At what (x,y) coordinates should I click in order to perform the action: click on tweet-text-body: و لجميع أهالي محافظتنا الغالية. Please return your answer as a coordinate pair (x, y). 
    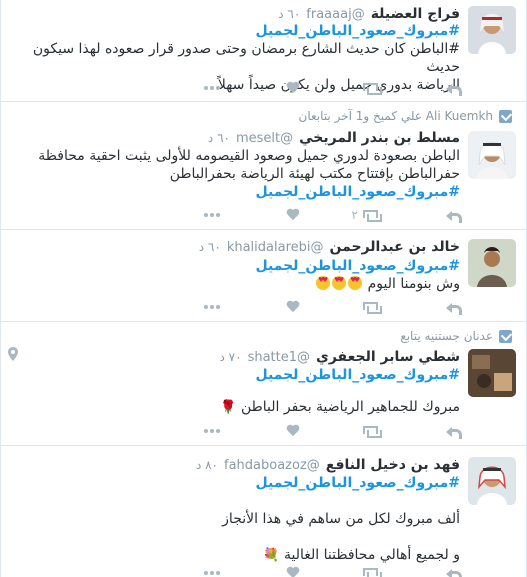
    Looking at the image, I should click on (372, 555).